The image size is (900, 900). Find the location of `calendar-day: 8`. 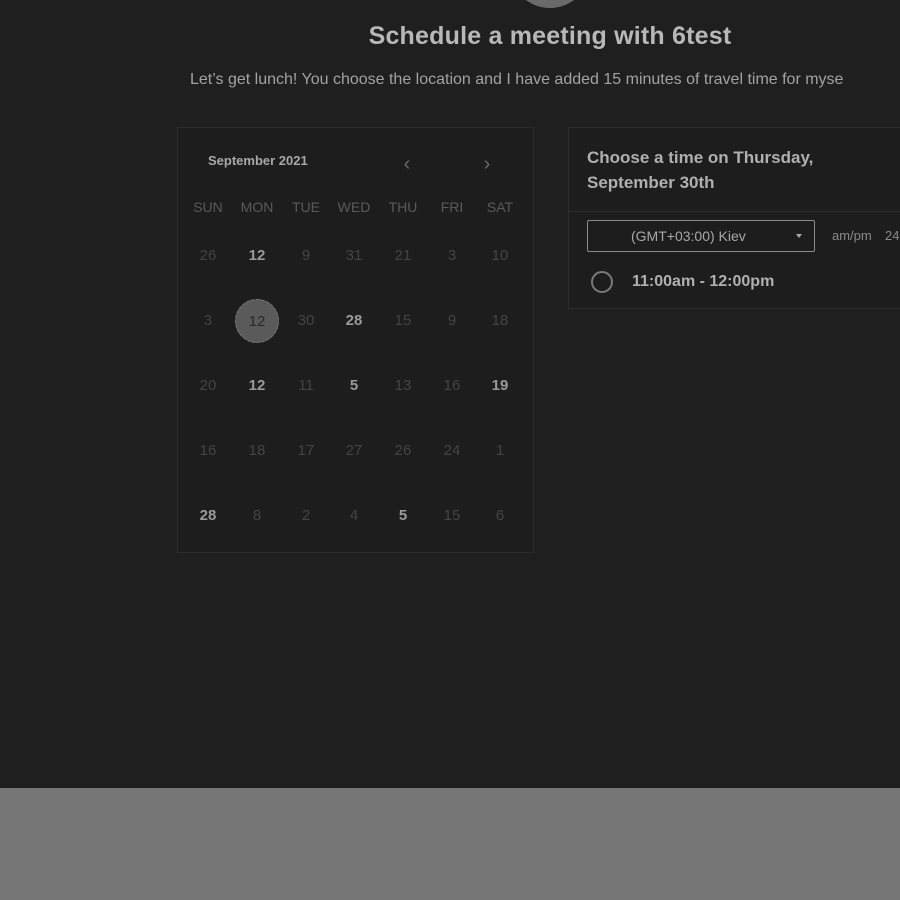

calendar-day: 8 is located at coordinates (257, 515).